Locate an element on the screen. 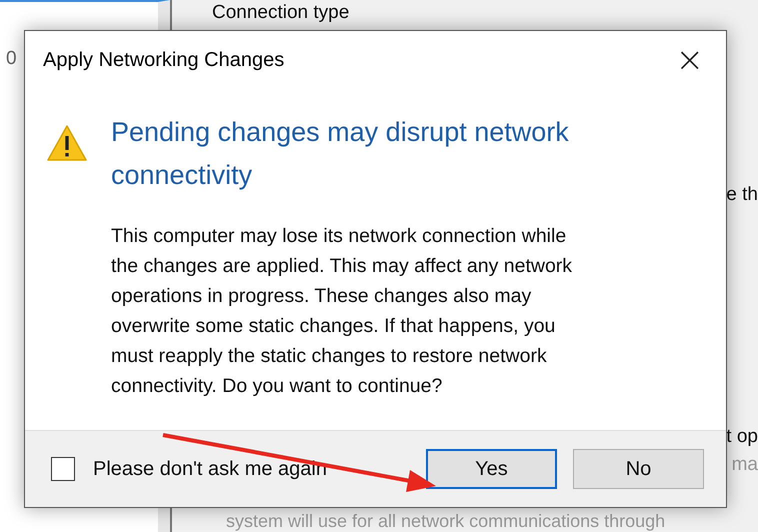 This screenshot has height=532, width=758. checkbox is located at coordinates (63, 469).